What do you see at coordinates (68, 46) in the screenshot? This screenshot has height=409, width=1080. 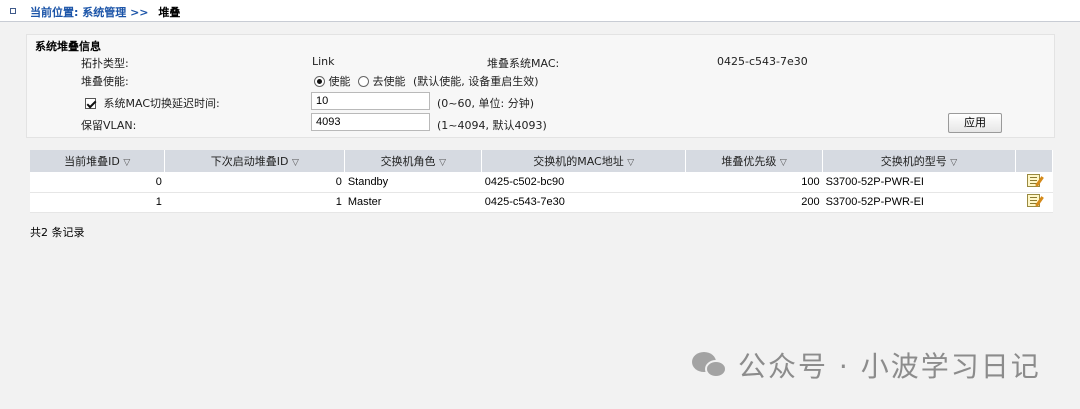 I see `panel-title: 系统堆叠信息` at bounding box center [68, 46].